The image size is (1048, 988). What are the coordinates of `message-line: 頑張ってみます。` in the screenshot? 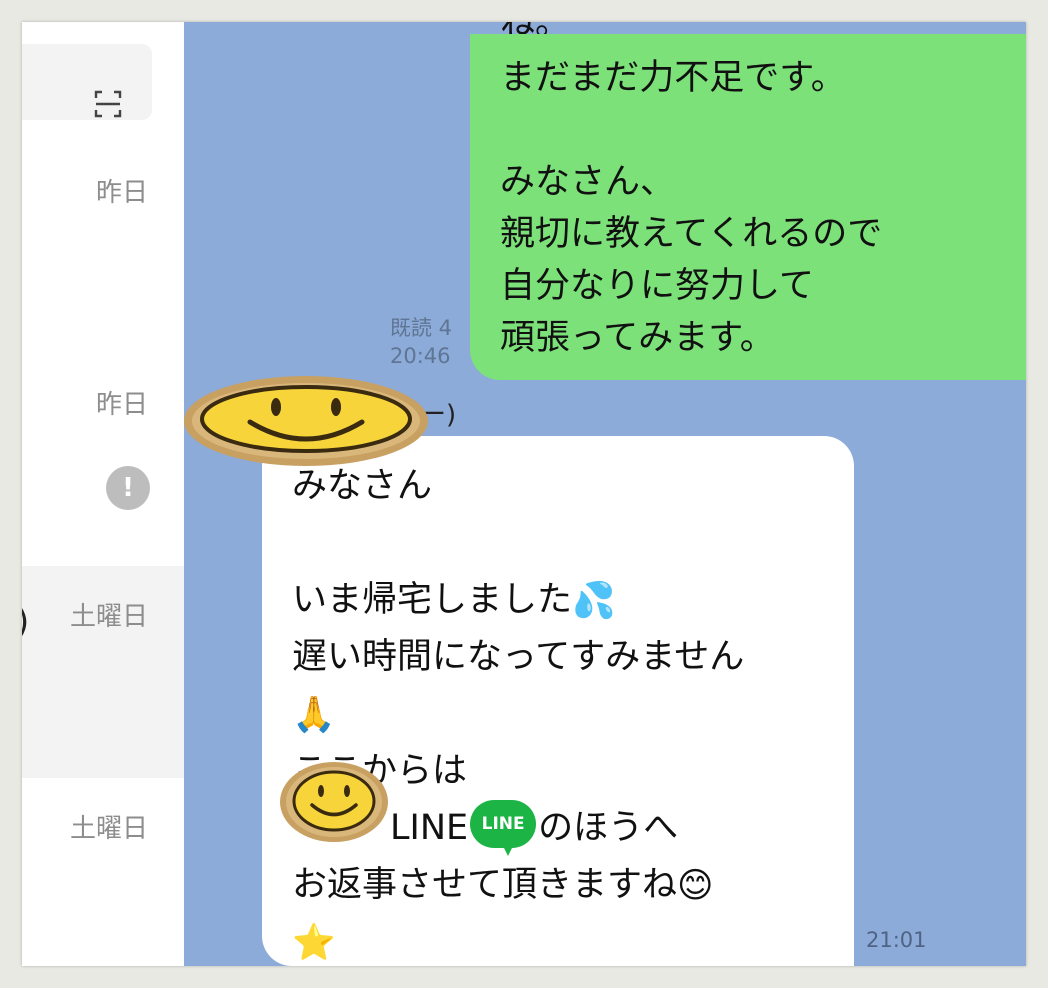 It's located at (637, 338).